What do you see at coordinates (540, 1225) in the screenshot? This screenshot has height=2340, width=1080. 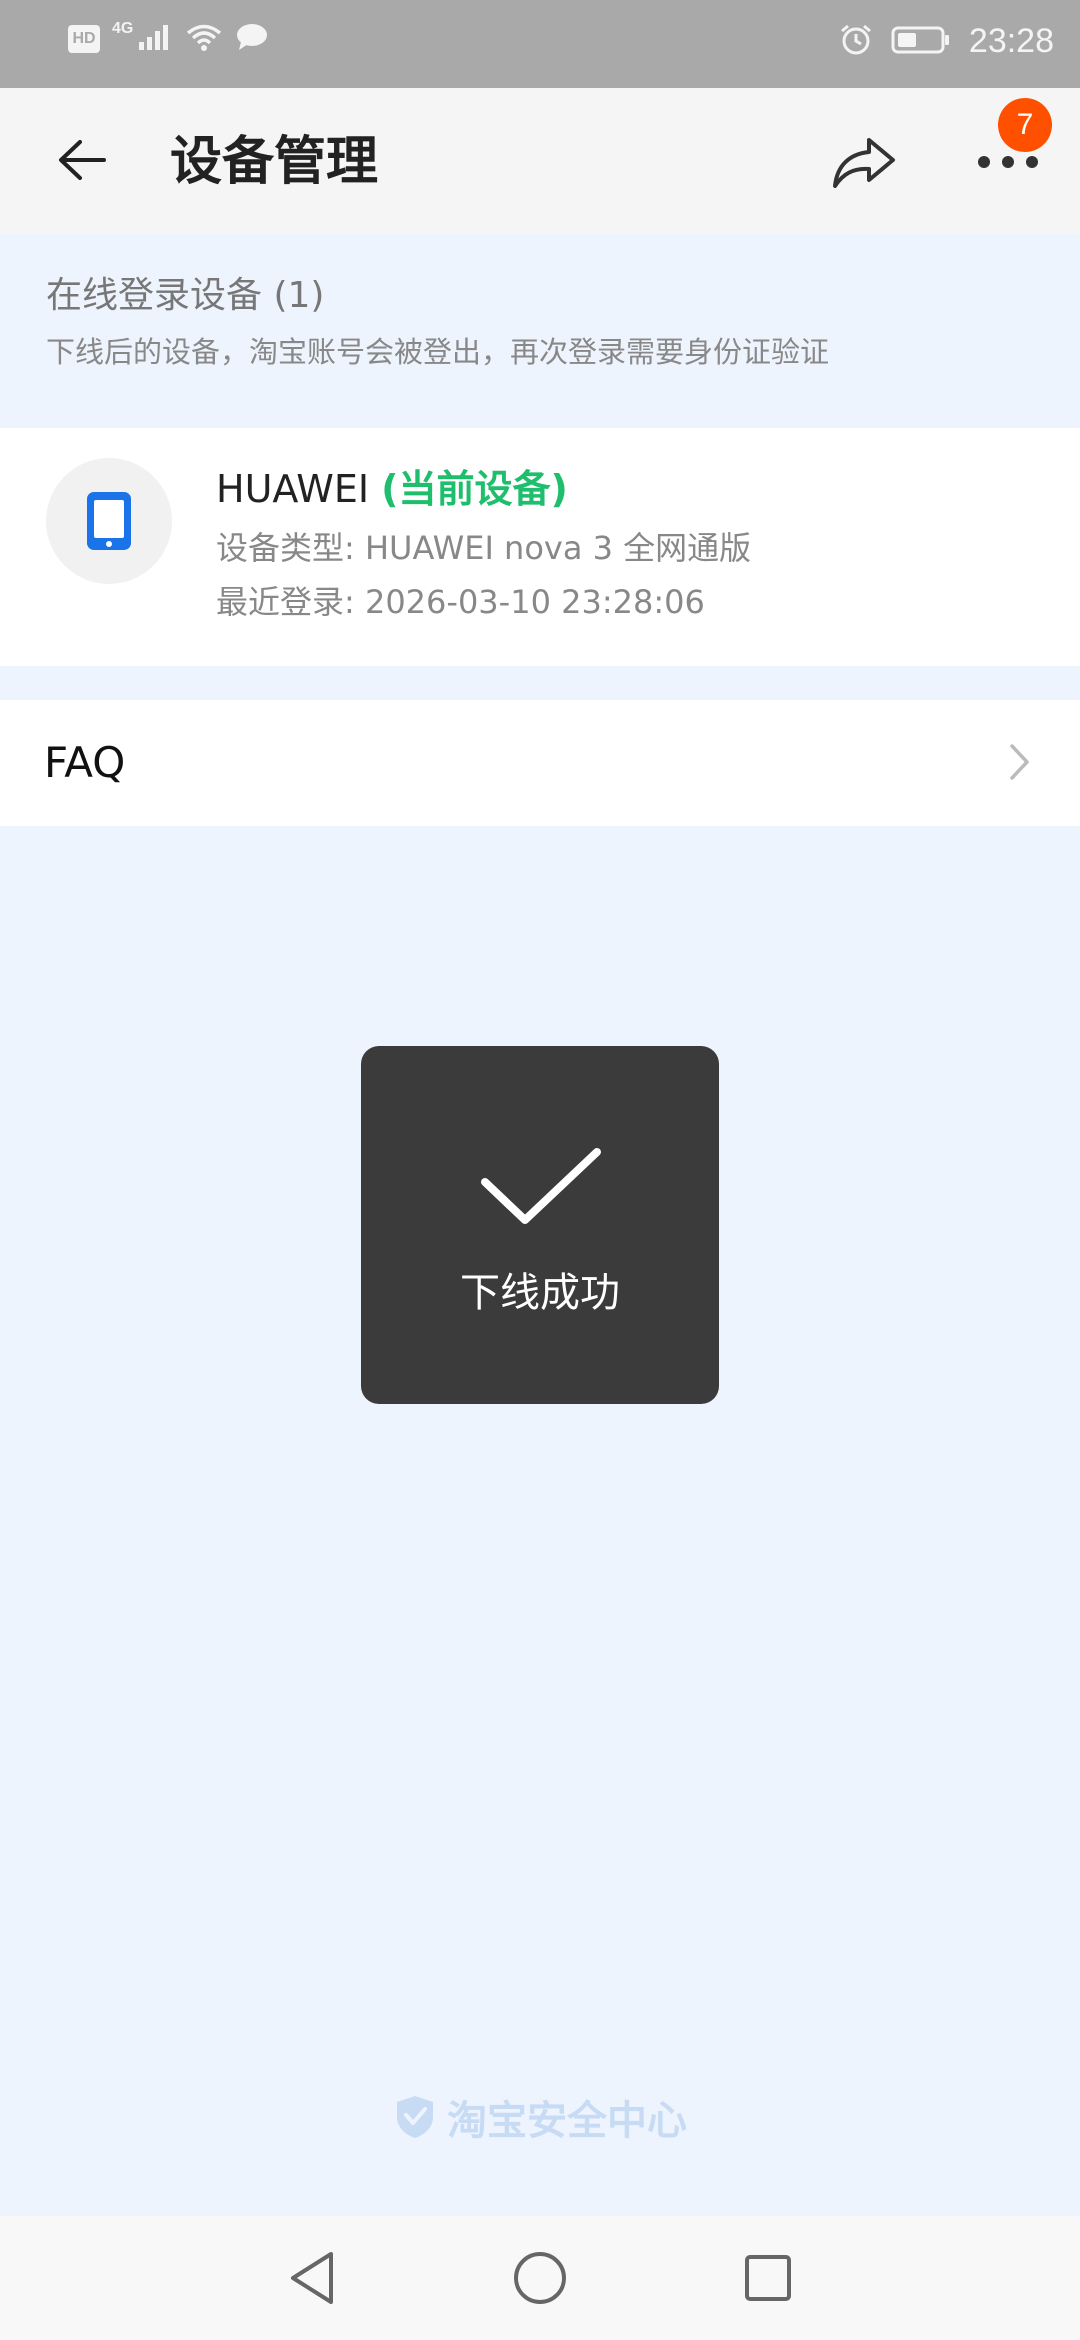 I see `success-toast: 下线成功` at bounding box center [540, 1225].